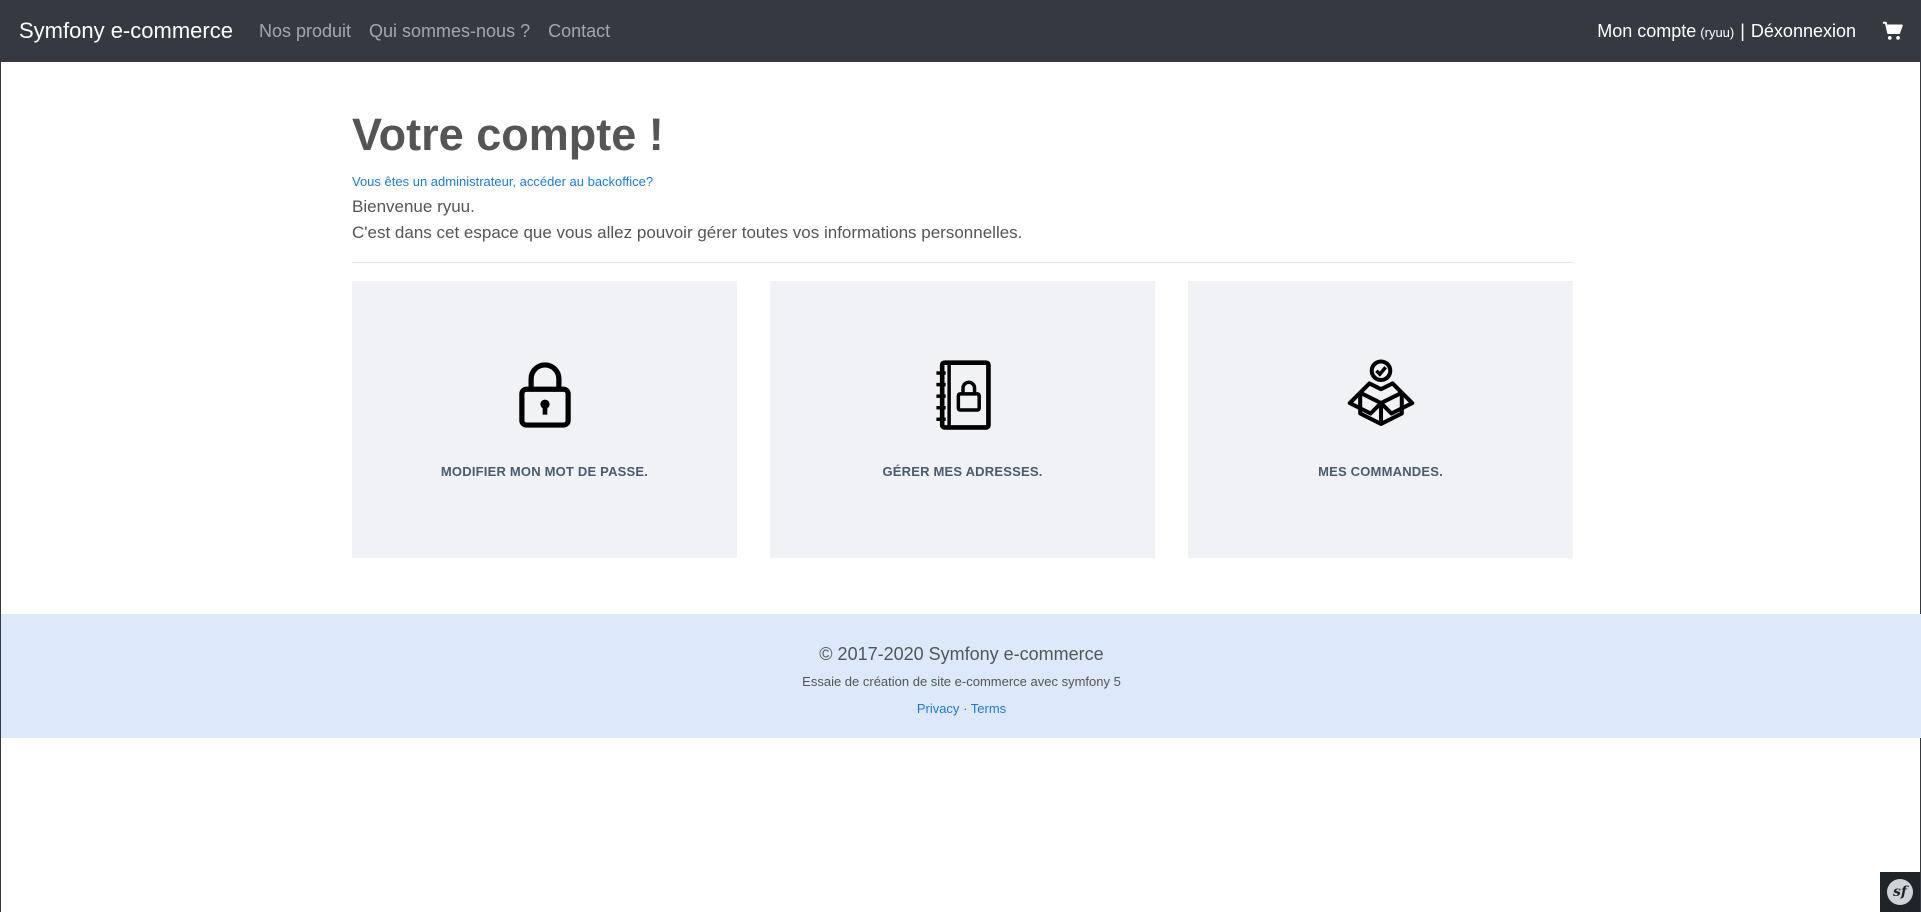  What do you see at coordinates (938, 708) in the screenshot?
I see `privacy-link: Privacy` at bounding box center [938, 708].